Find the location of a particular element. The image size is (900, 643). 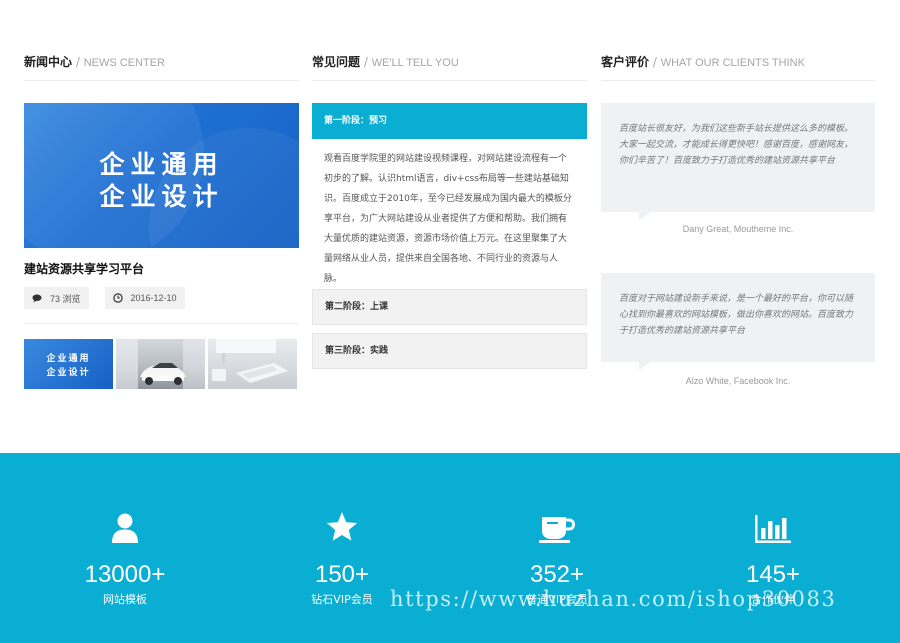

stat-number: 145+ is located at coordinates (773, 574).